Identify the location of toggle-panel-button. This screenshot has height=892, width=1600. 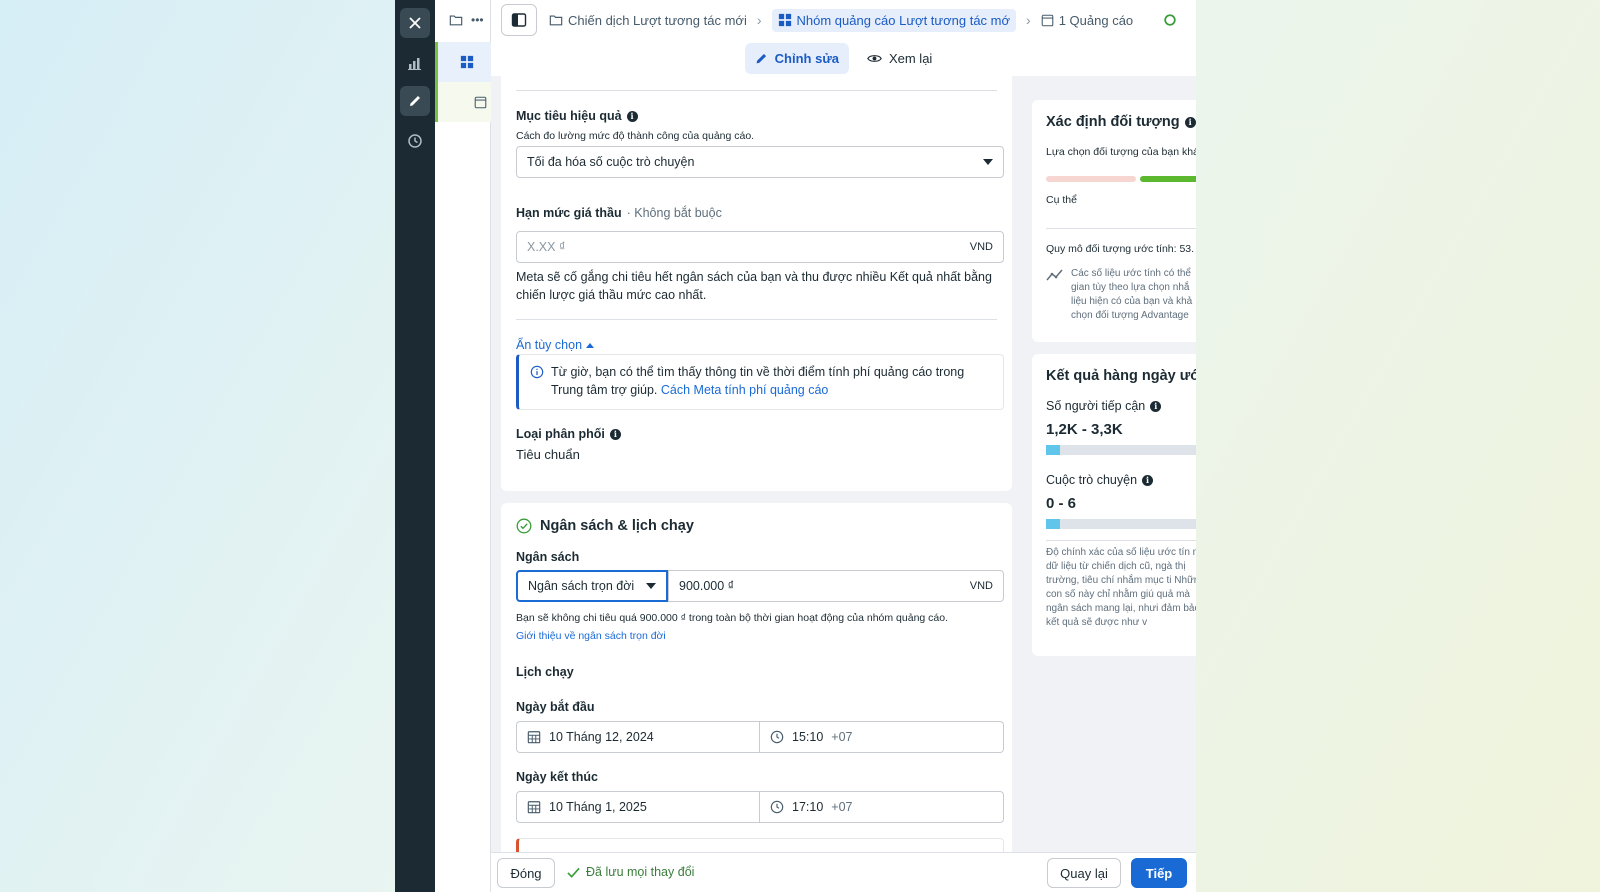
(519, 20).